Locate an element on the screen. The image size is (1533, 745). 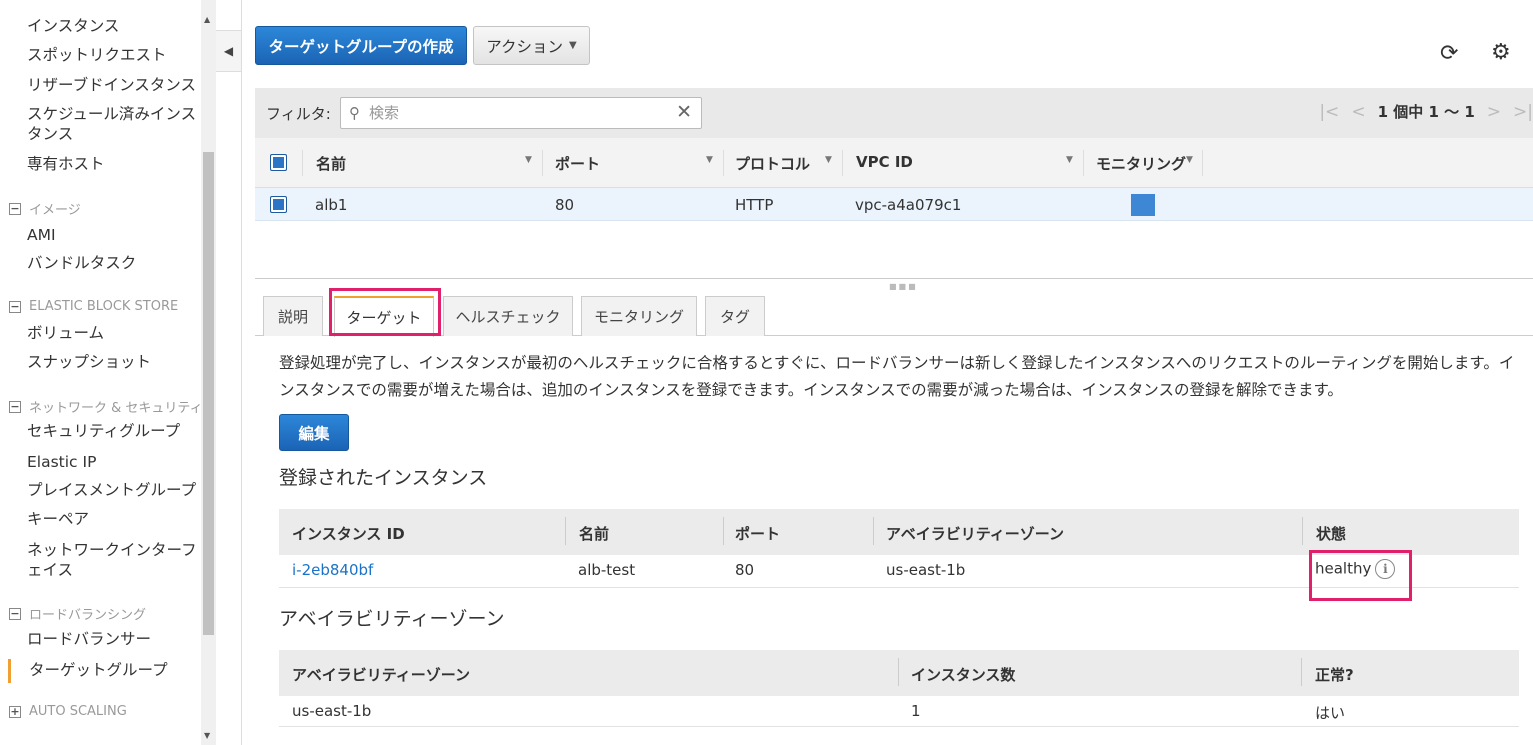
sidebar-item-key-pairs: キーペア is located at coordinates (58, 519).